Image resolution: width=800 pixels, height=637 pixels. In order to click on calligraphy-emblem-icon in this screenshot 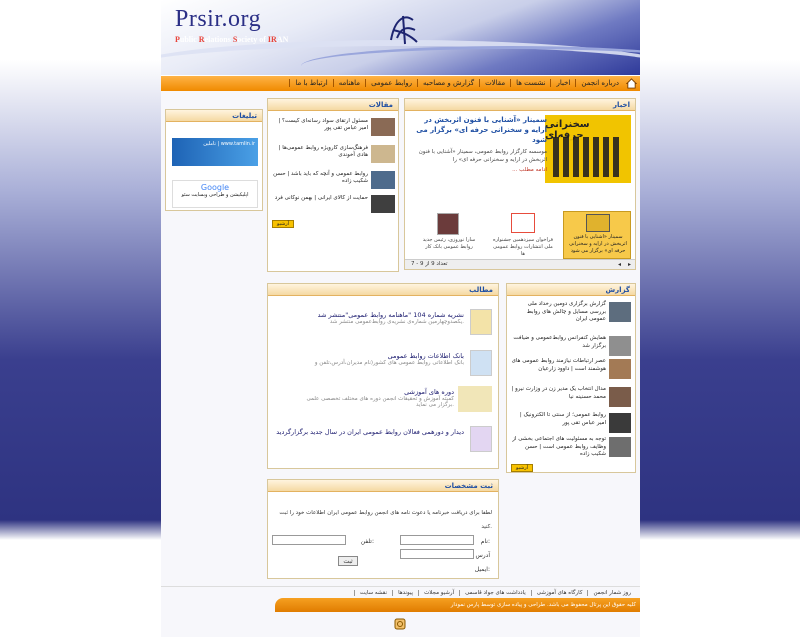, I will do `click(404, 30)`.